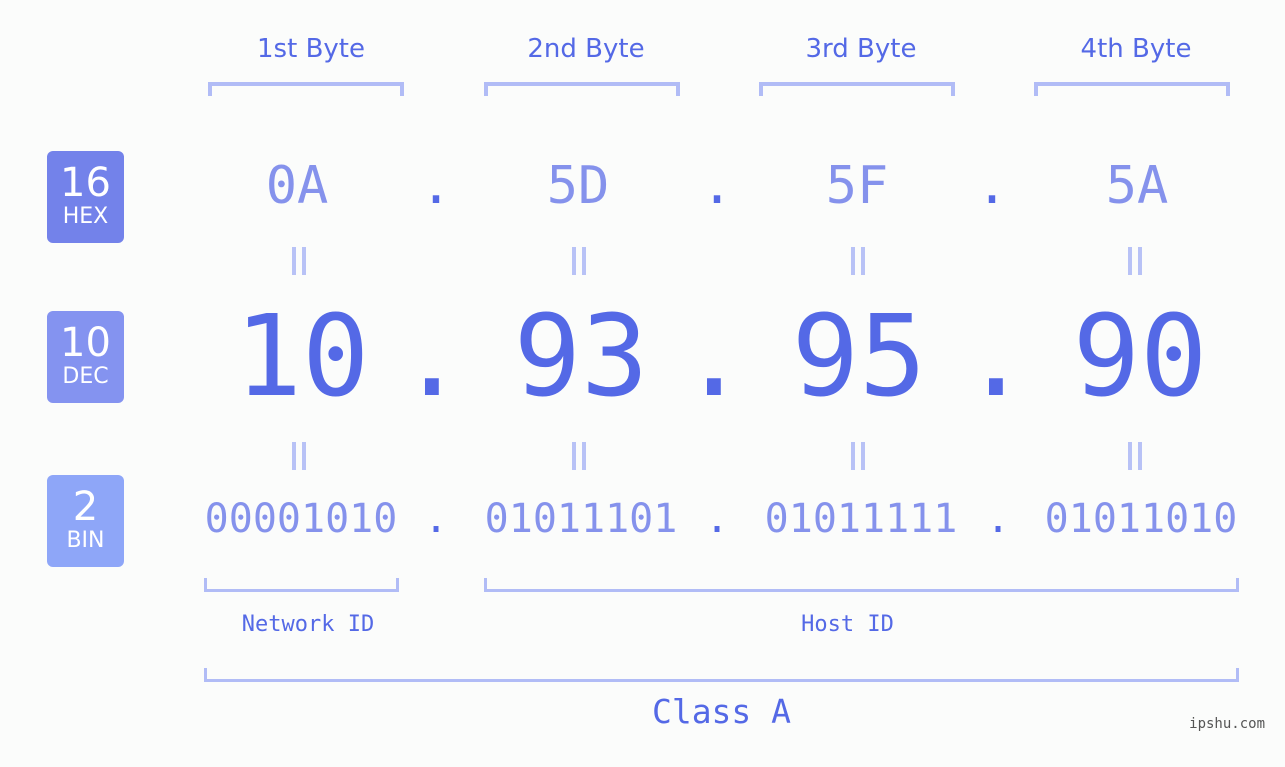 This screenshot has width=1285, height=767. What do you see at coordinates (586, 49) in the screenshot?
I see `byte-label-2: 2nd Byte` at bounding box center [586, 49].